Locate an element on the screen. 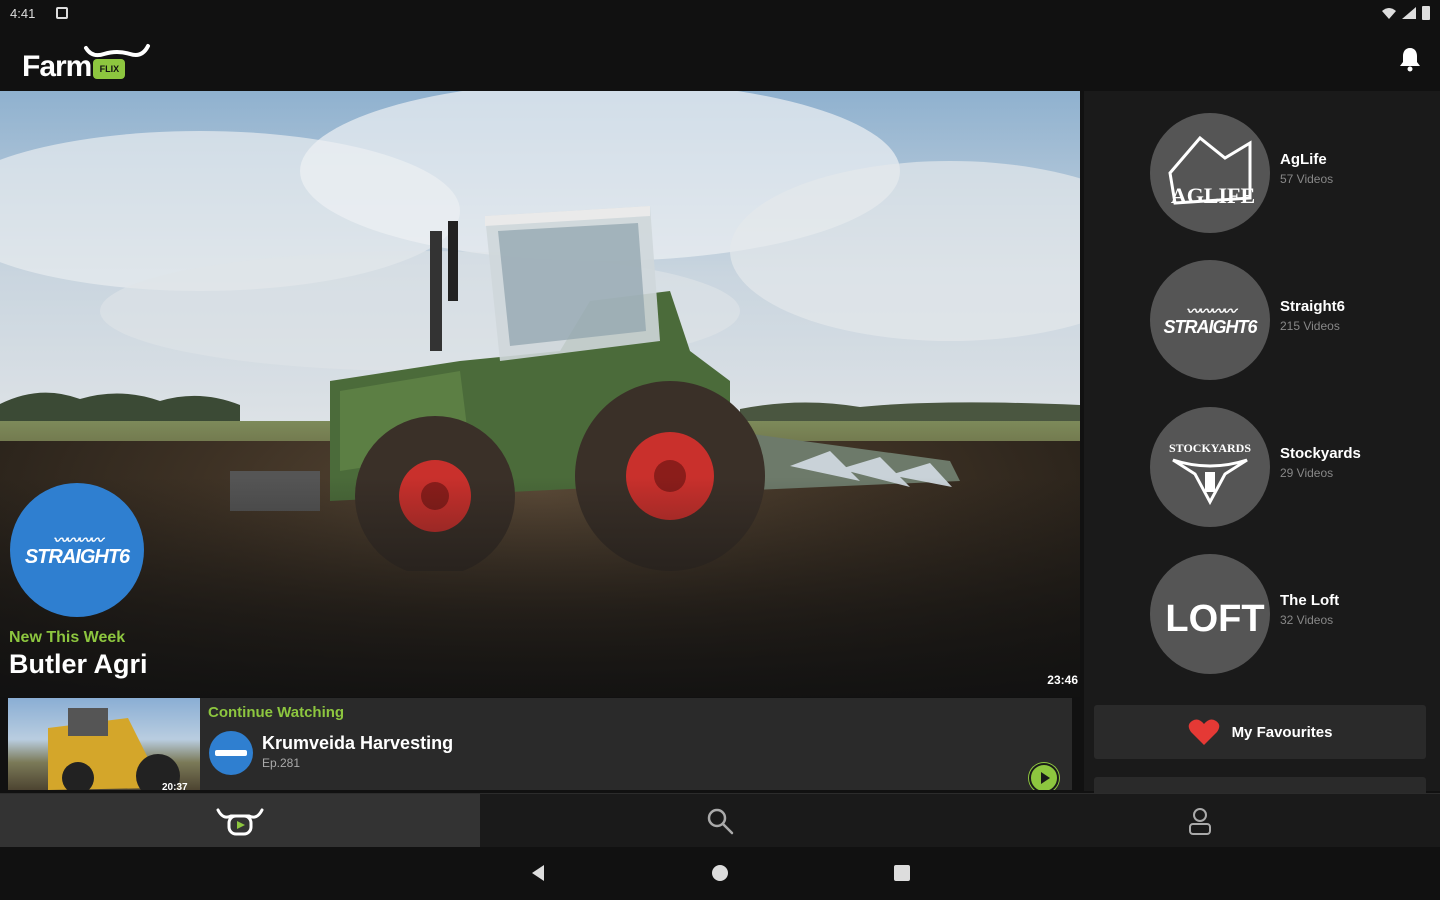 The width and height of the screenshot is (1440, 900). play-icon is located at coordinates (1044, 776).